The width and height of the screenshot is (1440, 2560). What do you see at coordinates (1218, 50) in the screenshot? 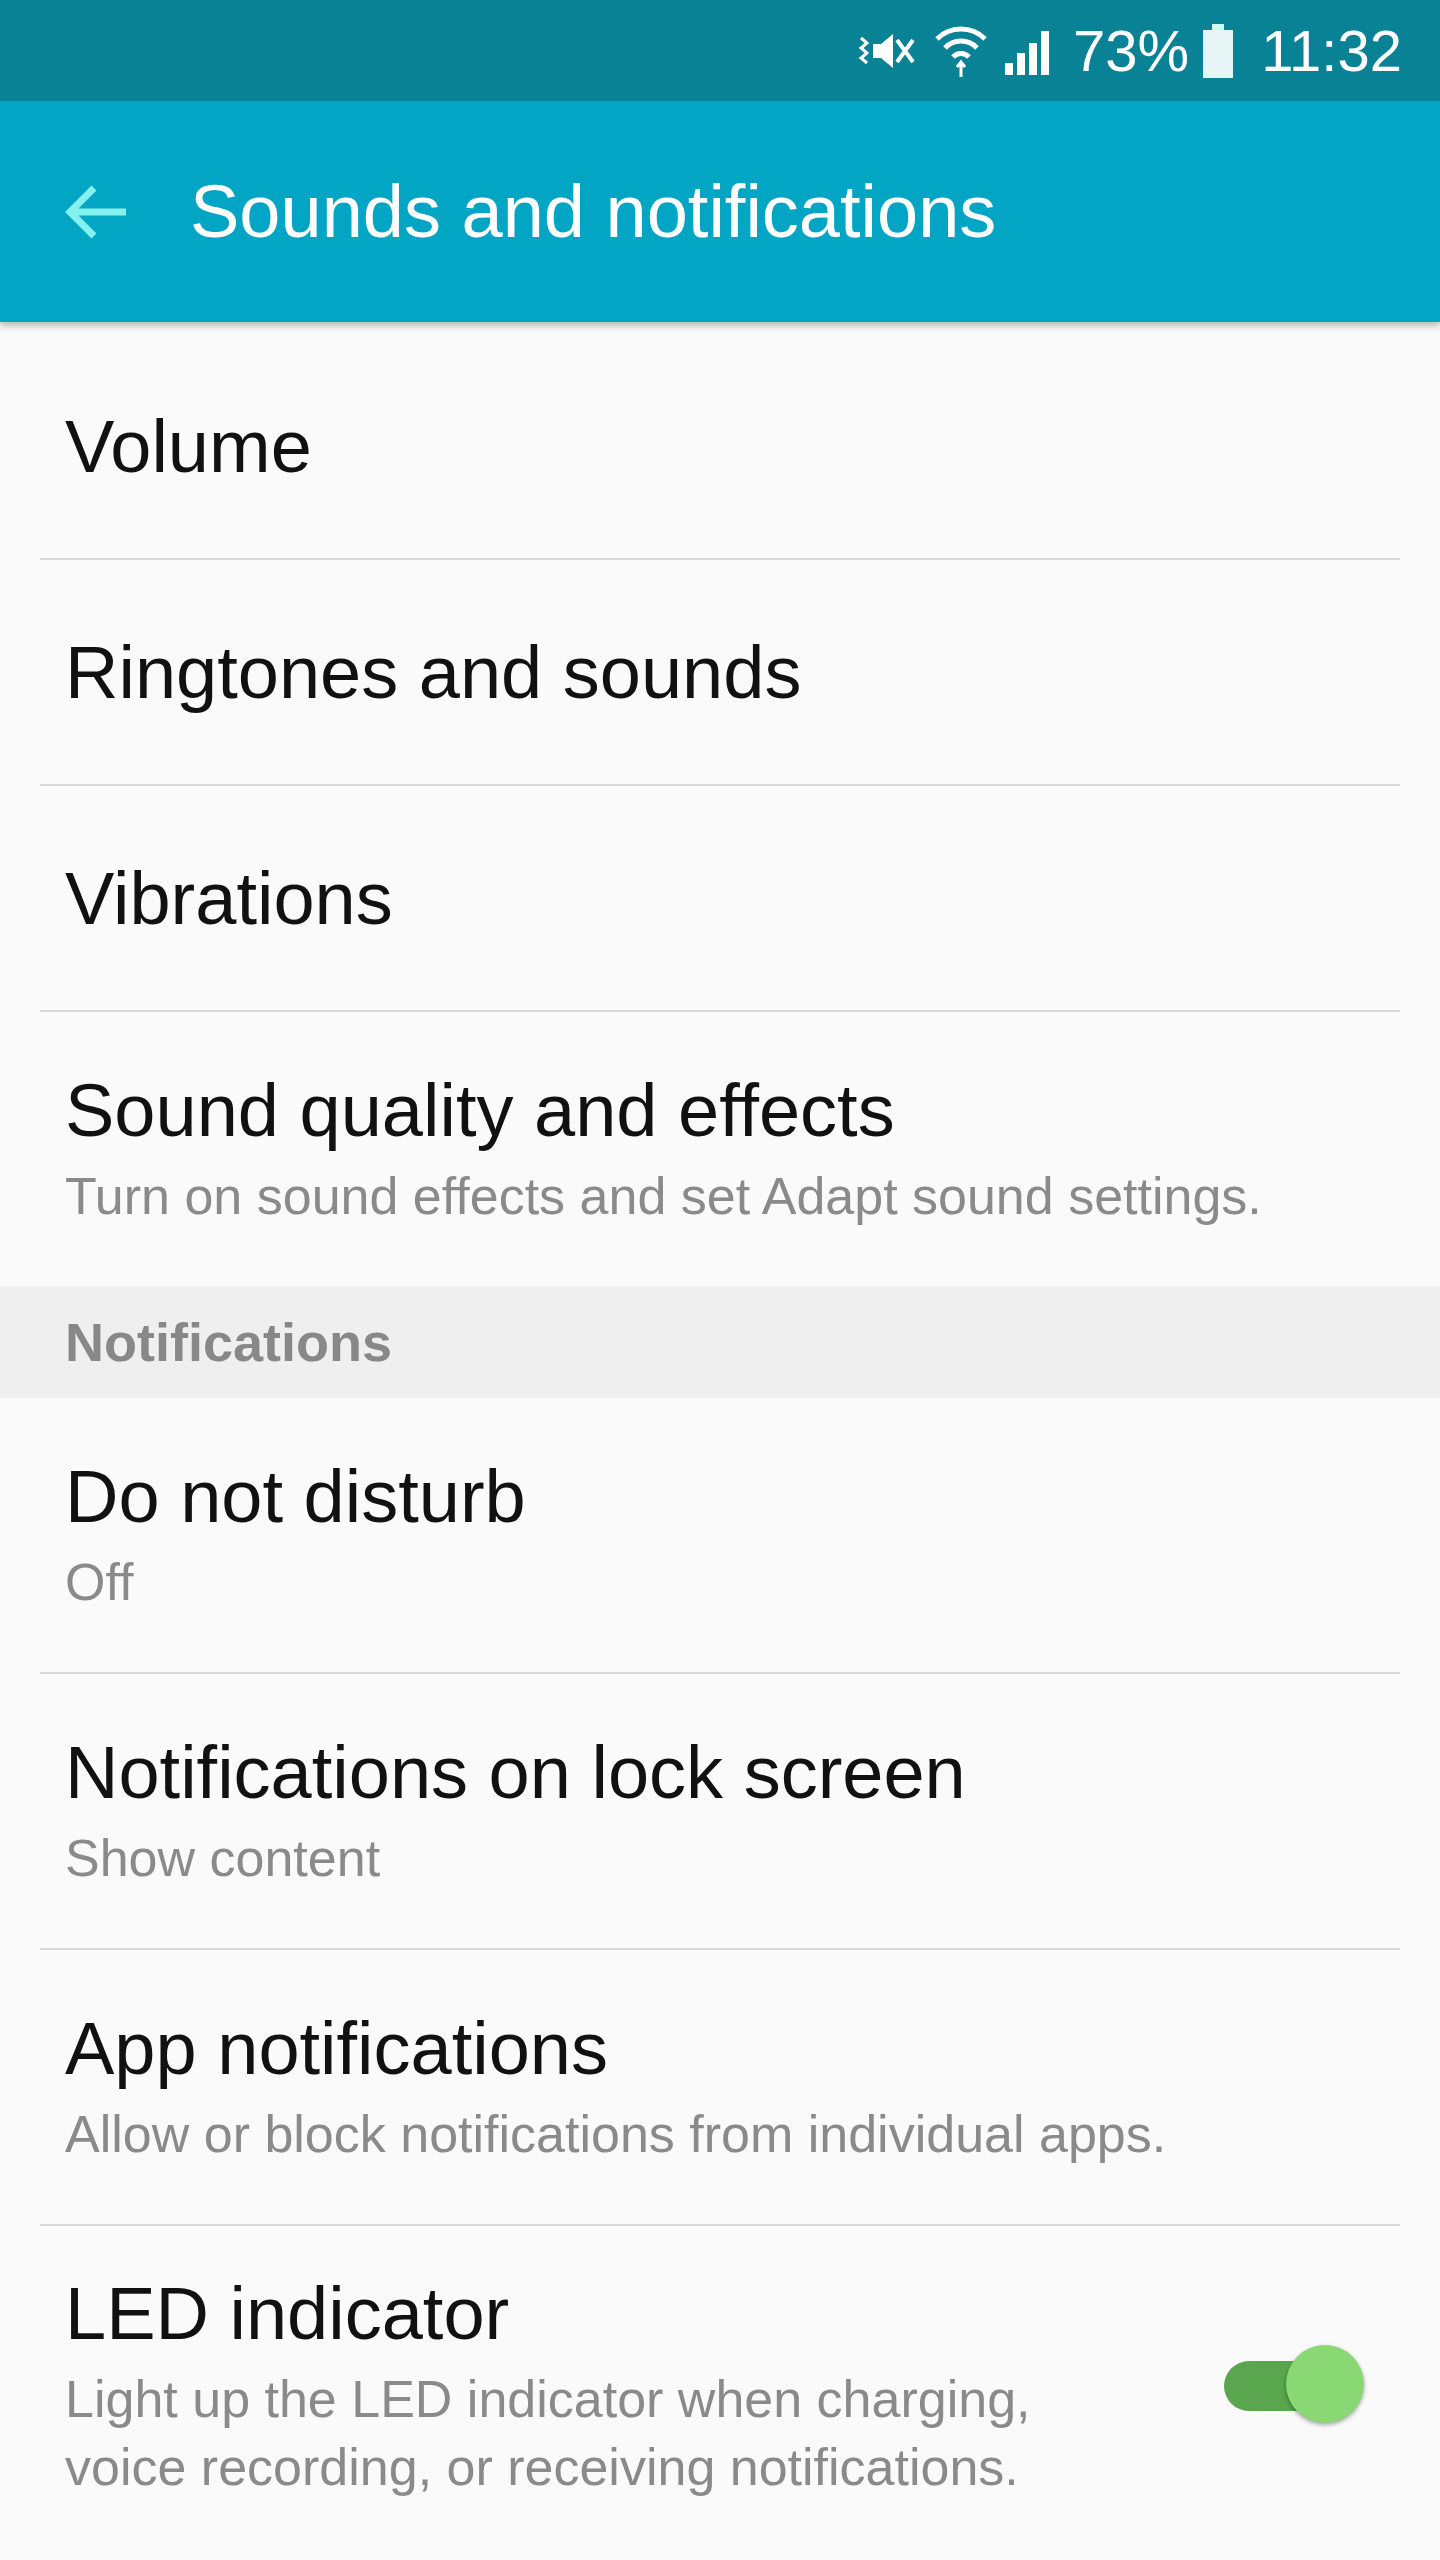
I see `battery-icon` at bounding box center [1218, 50].